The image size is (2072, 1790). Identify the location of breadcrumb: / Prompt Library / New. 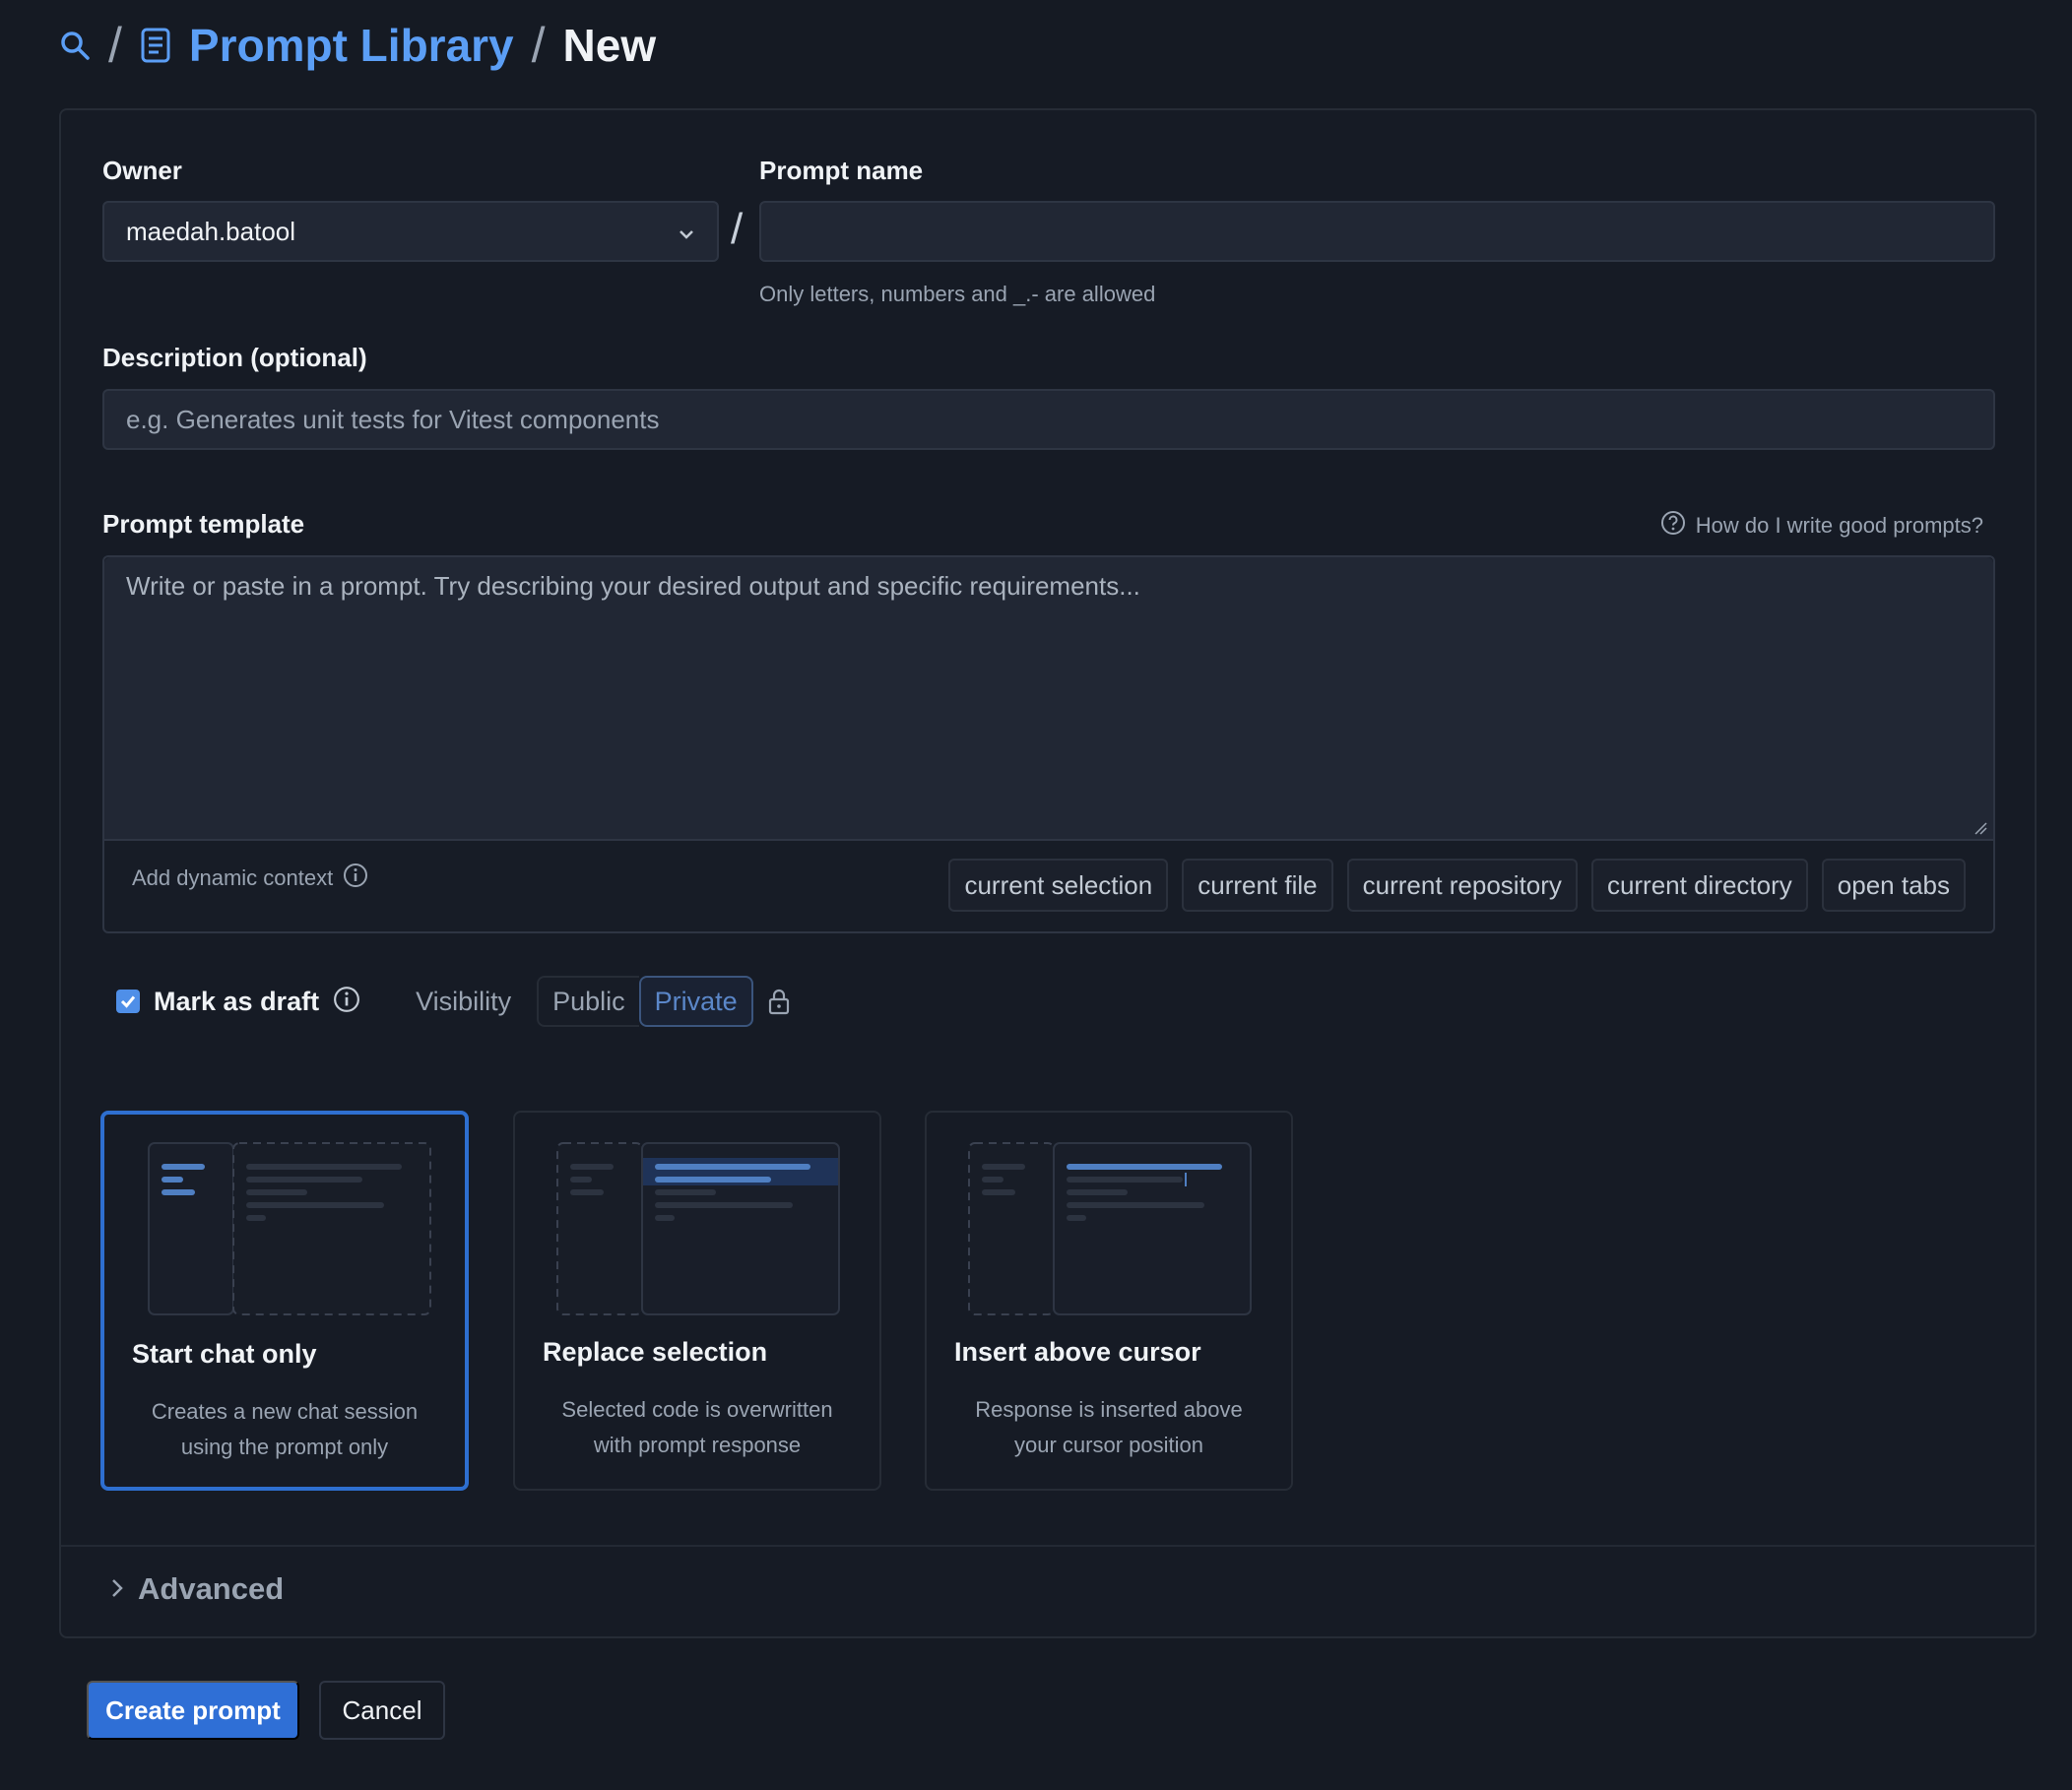
(357, 45).